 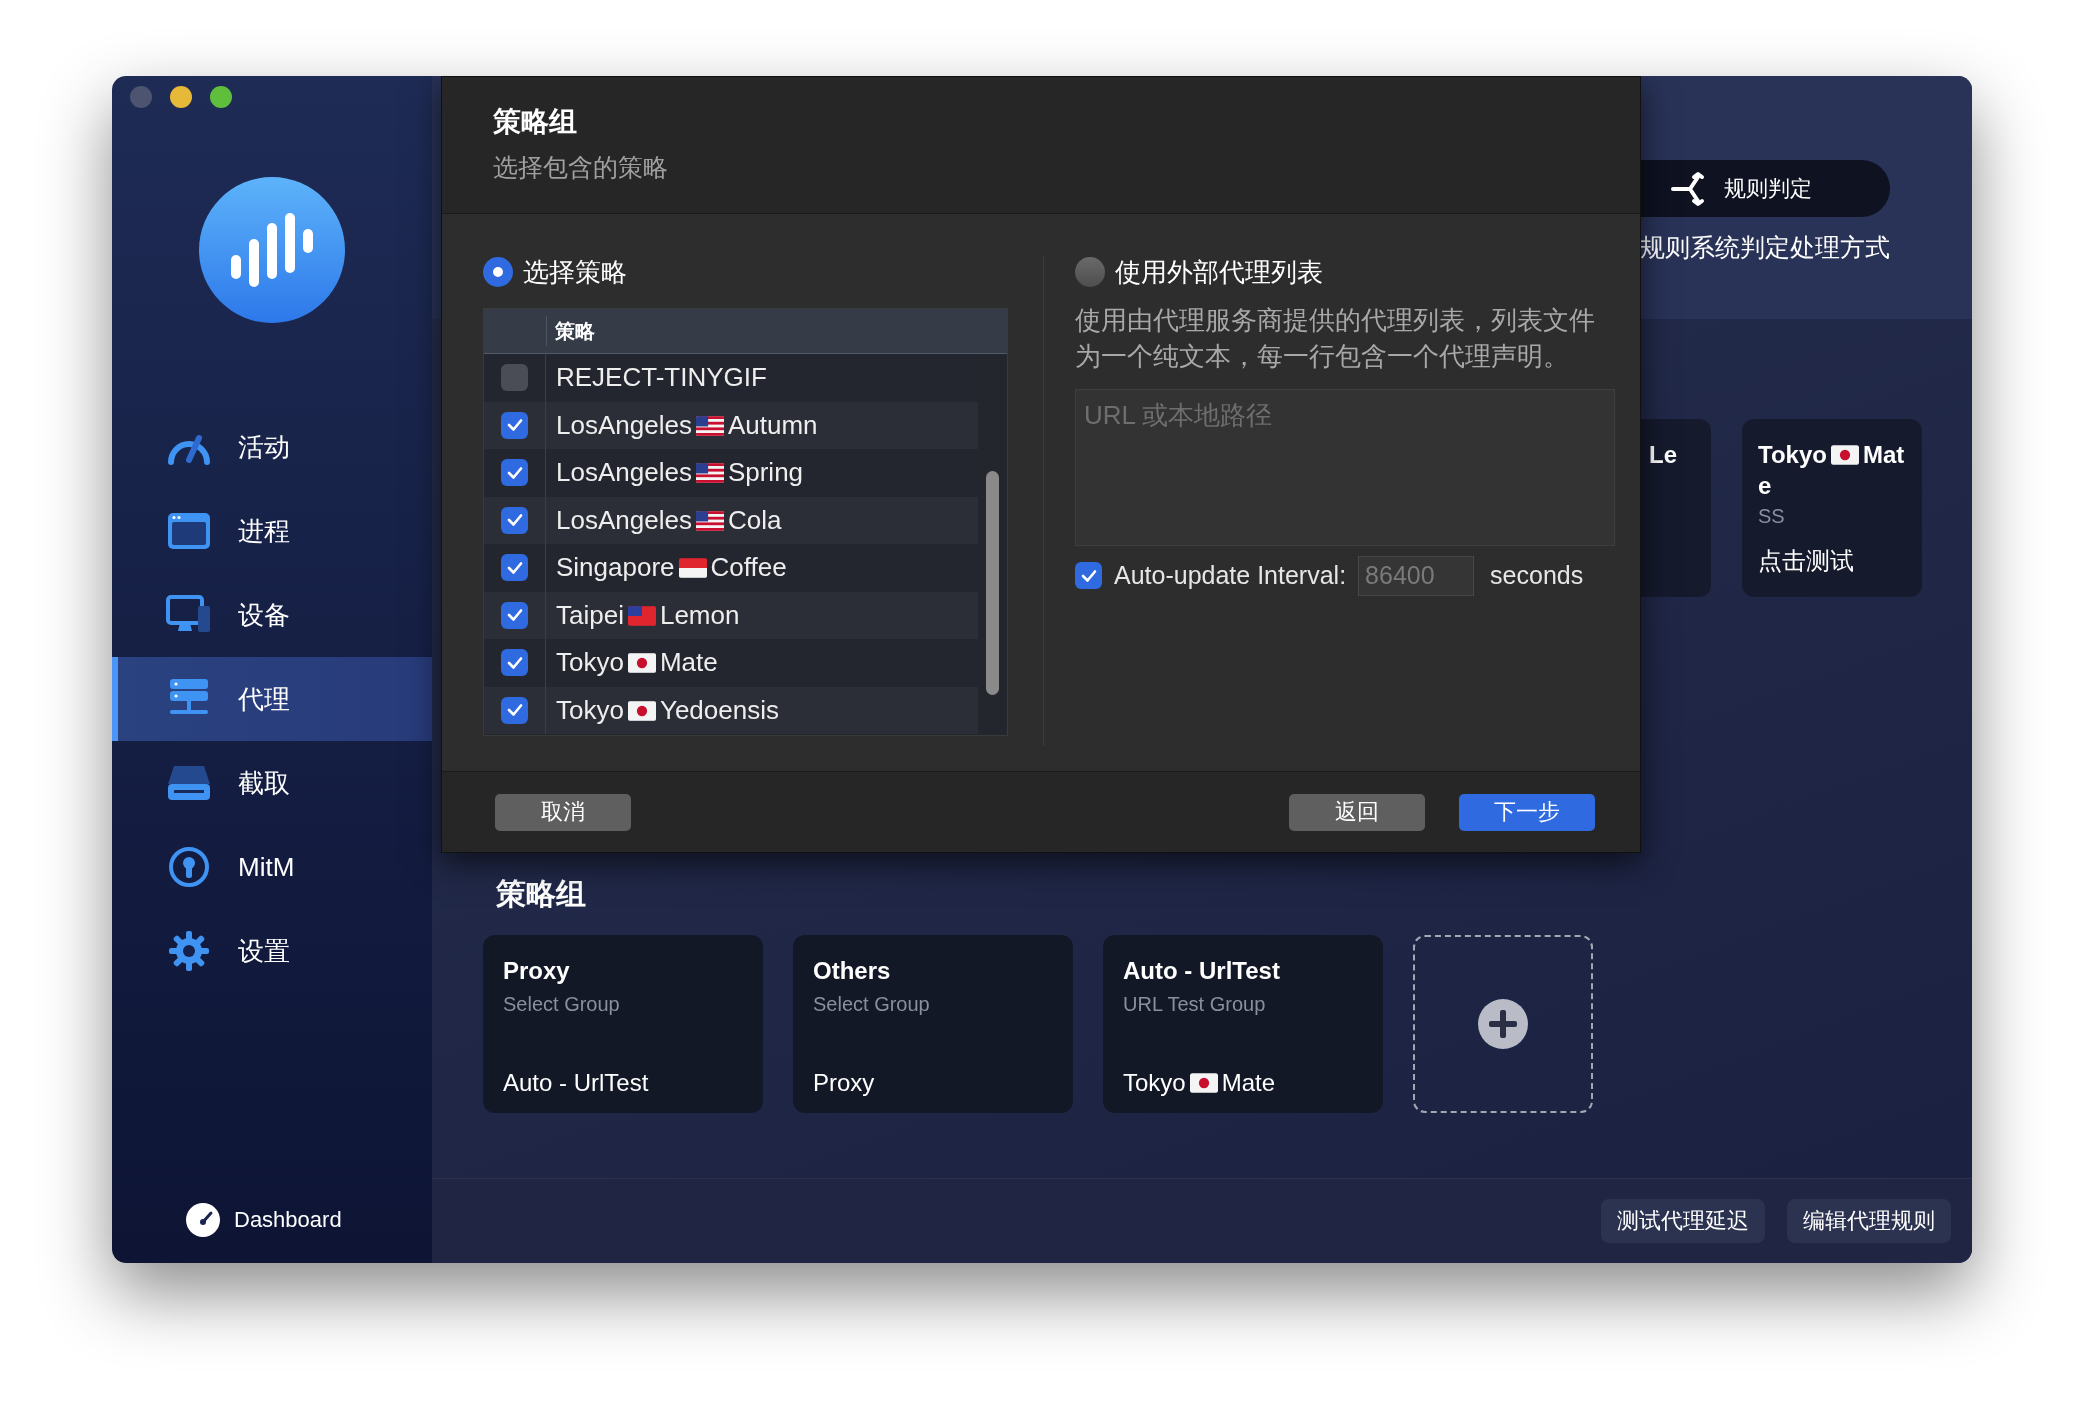 What do you see at coordinates (203, 1220) in the screenshot?
I see `gauge-icon` at bounding box center [203, 1220].